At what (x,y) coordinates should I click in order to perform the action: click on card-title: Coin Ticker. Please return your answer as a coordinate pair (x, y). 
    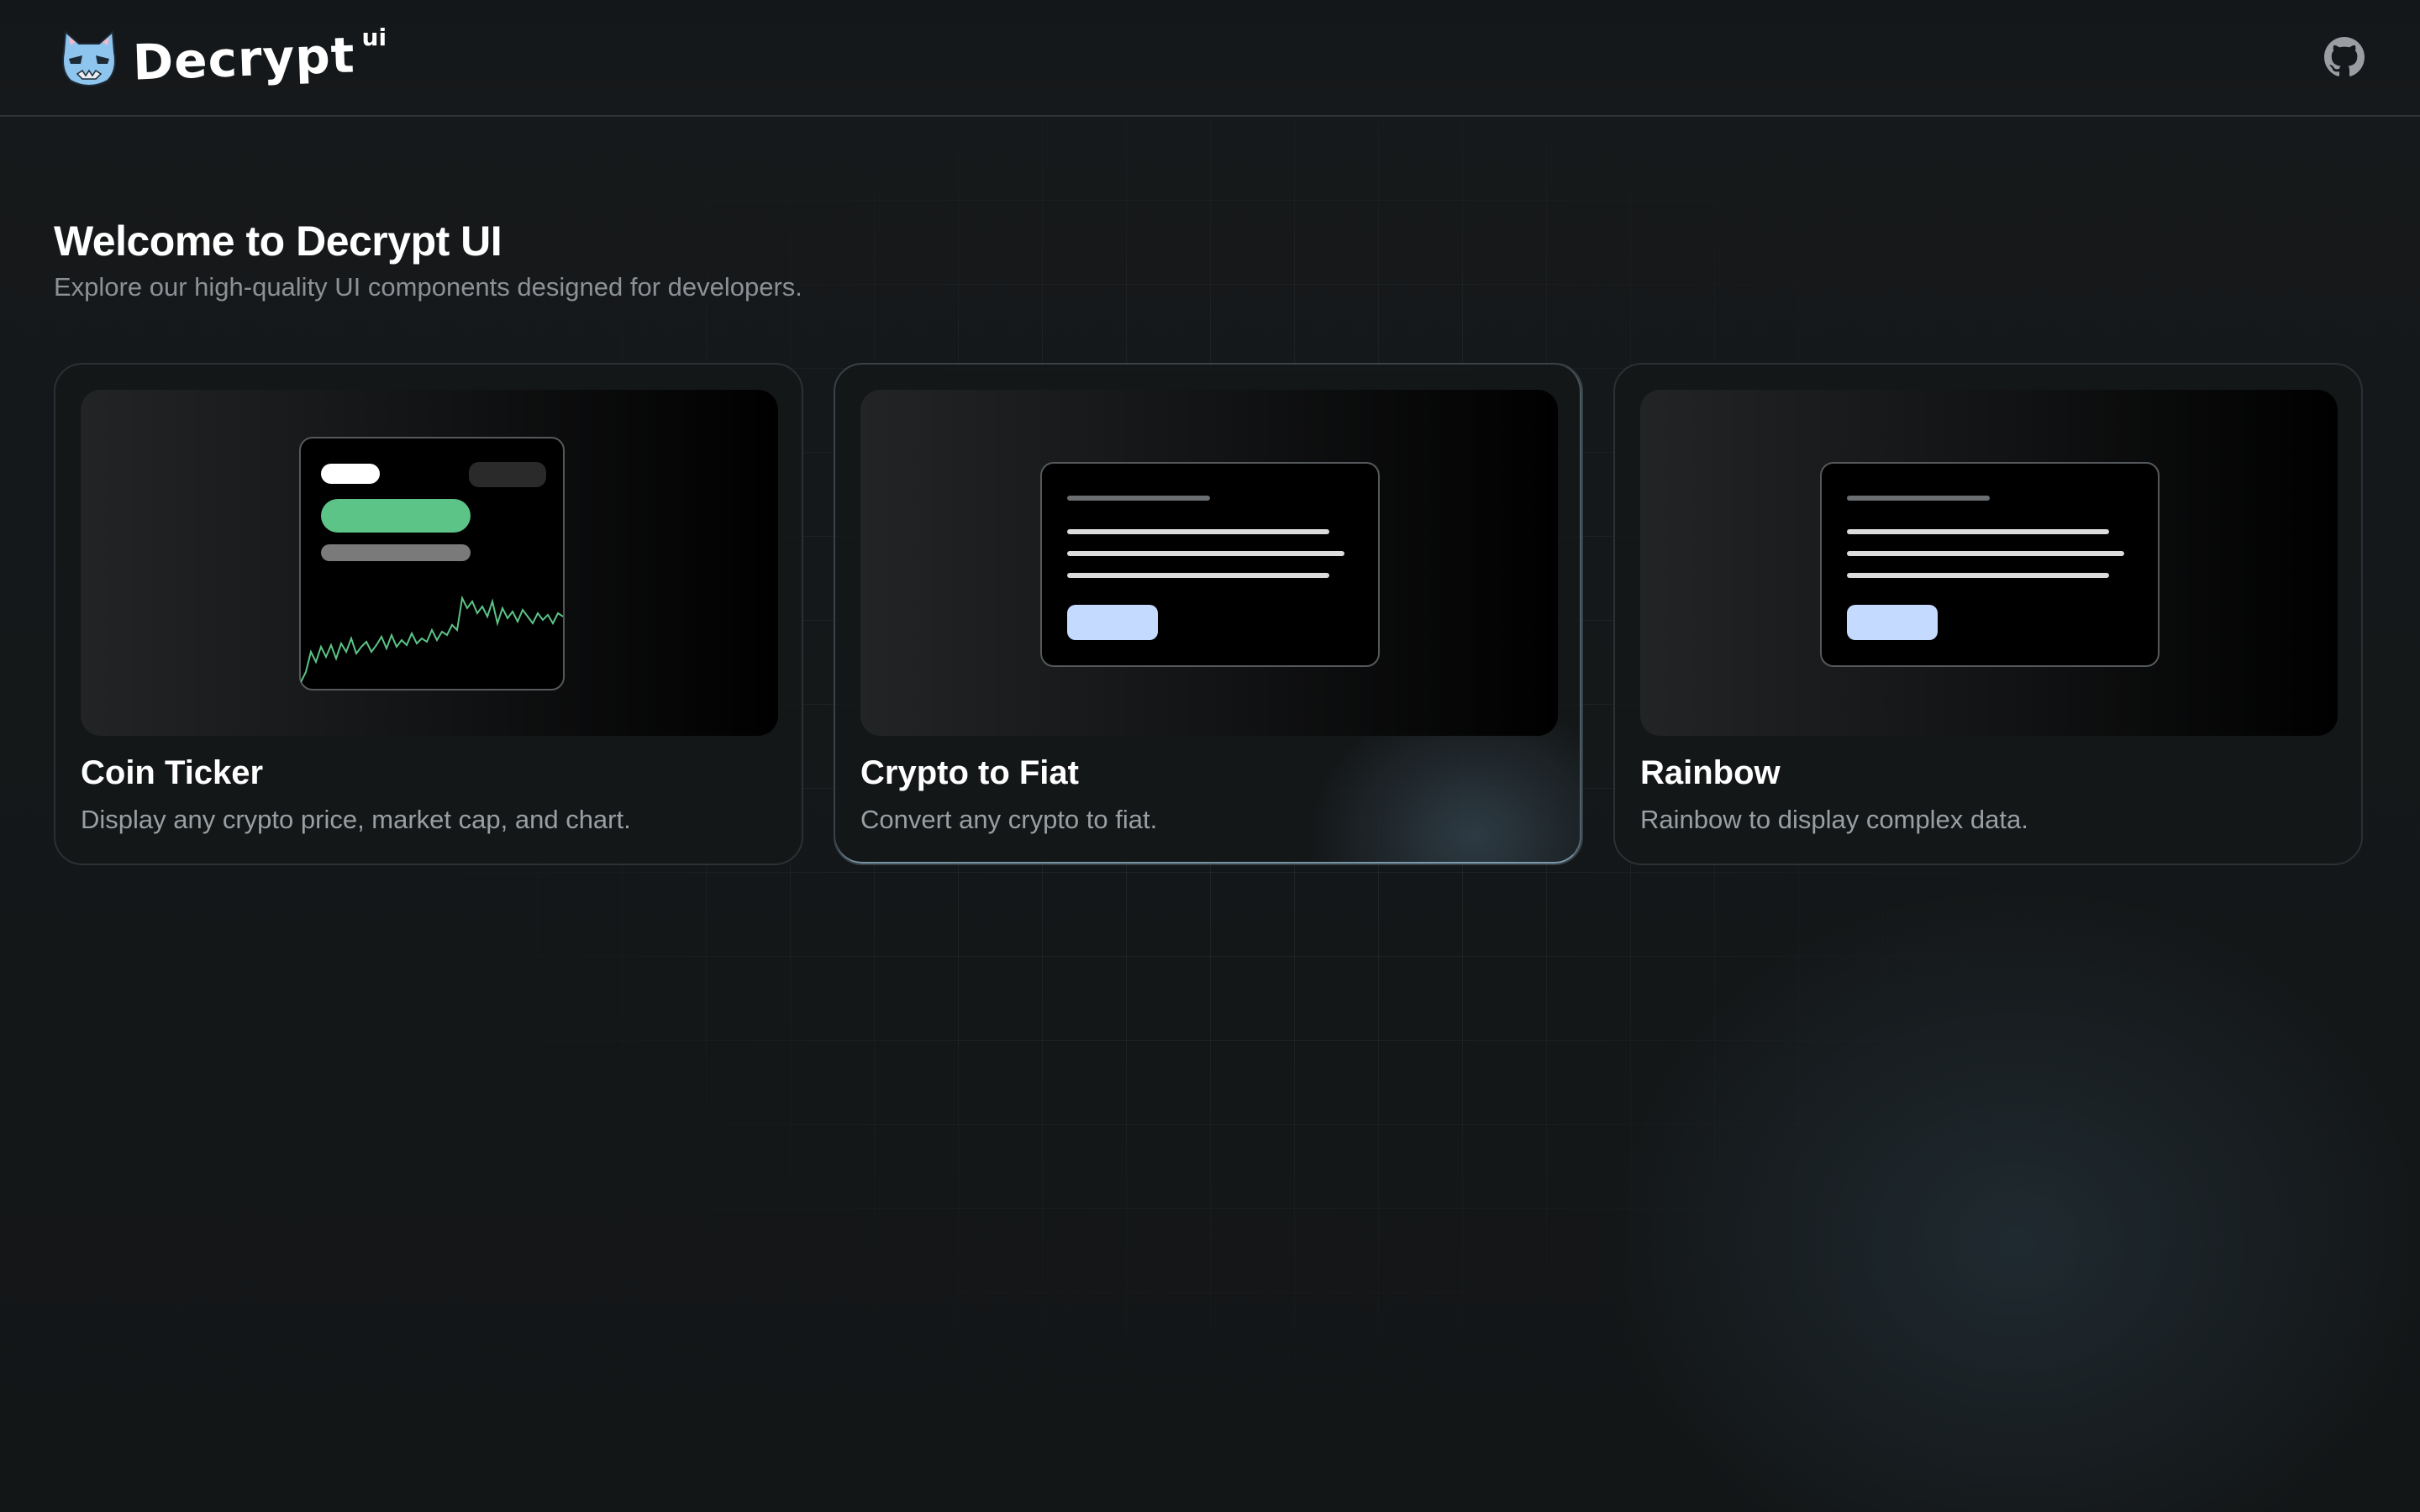
    Looking at the image, I should click on (172, 772).